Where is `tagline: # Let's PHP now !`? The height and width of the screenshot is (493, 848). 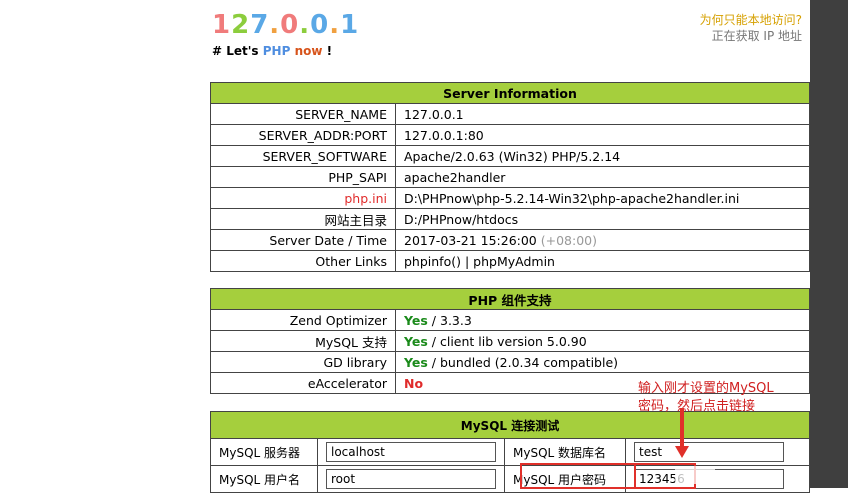
tagline: # Let's PHP now ! is located at coordinates (272, 51).